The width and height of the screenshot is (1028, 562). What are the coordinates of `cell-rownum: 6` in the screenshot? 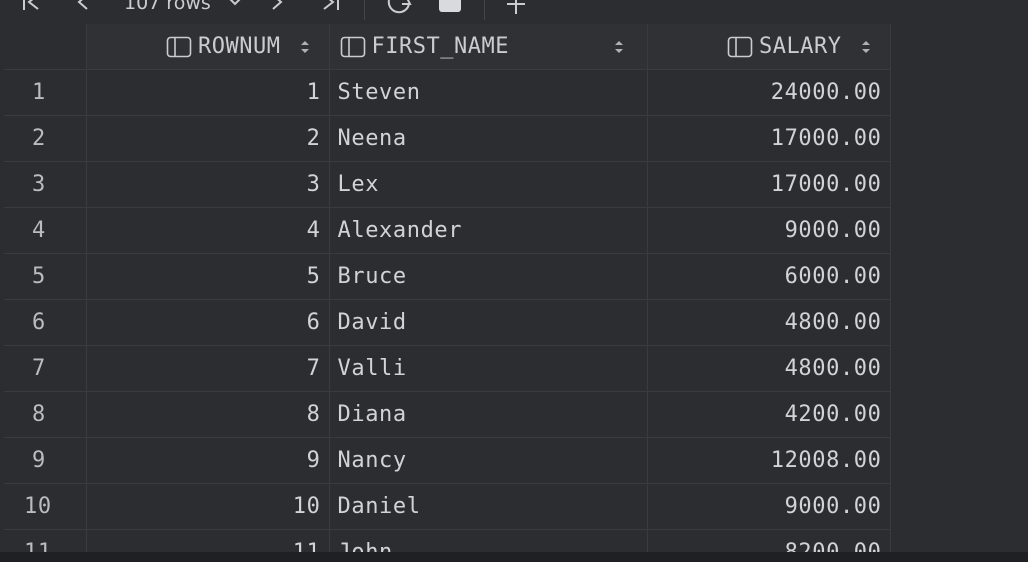 It's located at (208, 322).